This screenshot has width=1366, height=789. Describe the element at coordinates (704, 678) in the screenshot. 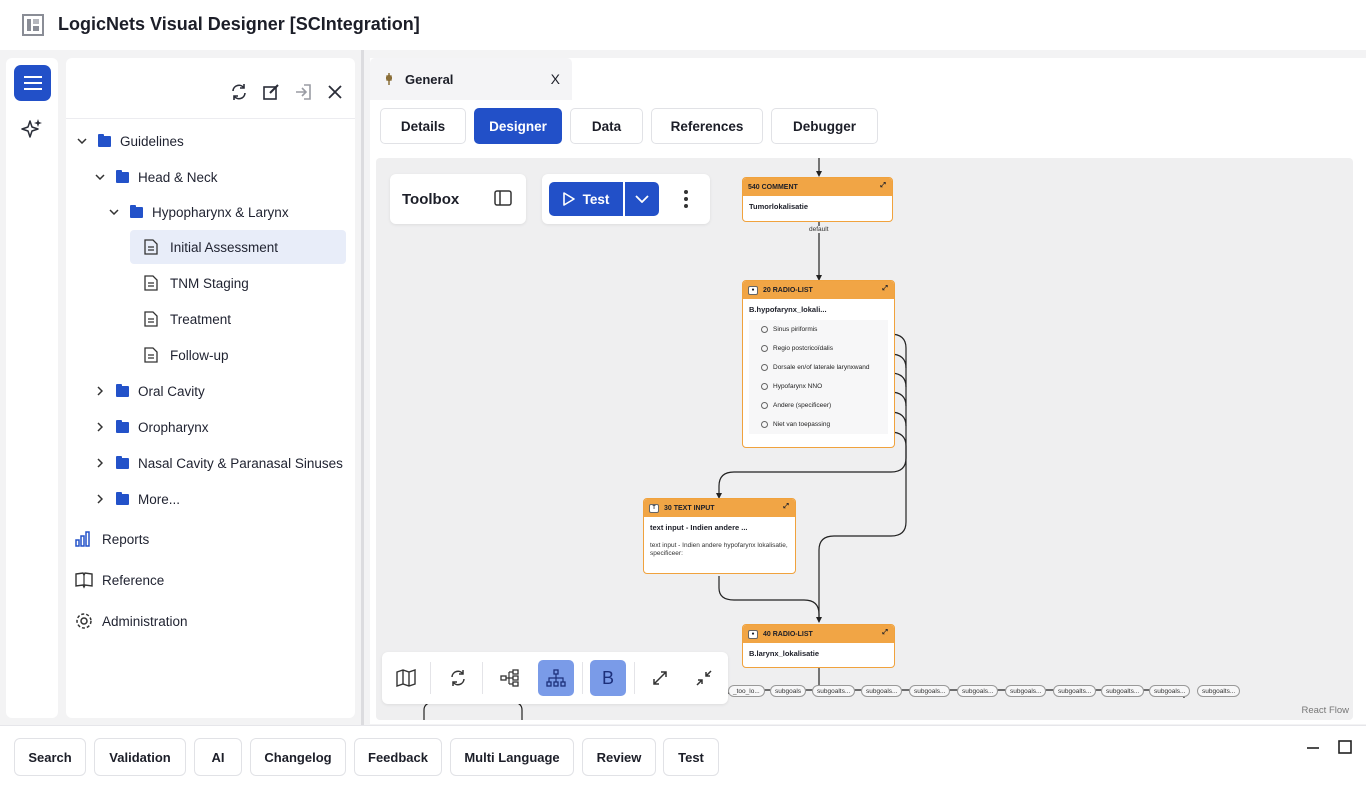

I see `collapse-all-button` at that location.